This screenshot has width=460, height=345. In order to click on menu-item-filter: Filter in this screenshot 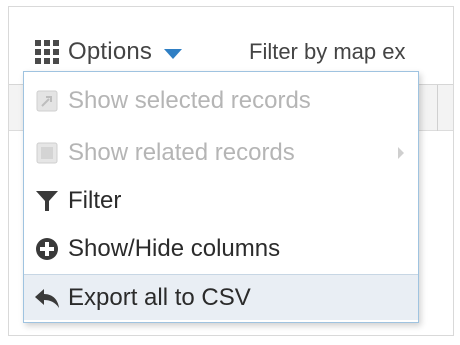, I will do `click(221, 201)`.